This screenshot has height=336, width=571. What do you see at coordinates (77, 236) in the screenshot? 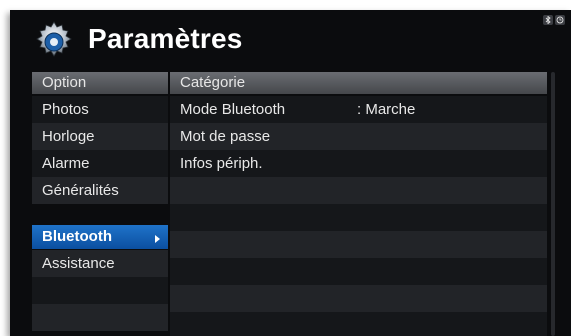
I see `menu-item-label: Bluetooth` at bounding box center [77, 236].